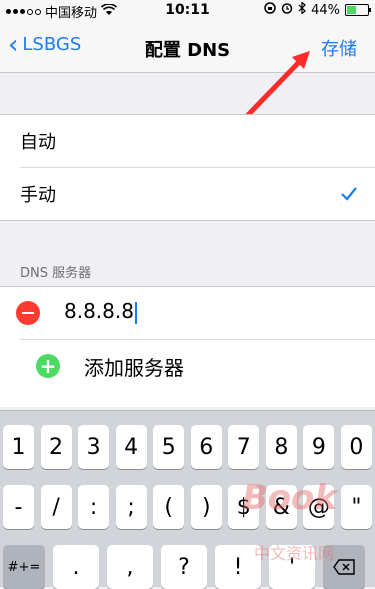 This screenshot has height=589, width=375. What do you see at coordinates (270, 10) in the screenshot?
I see `rotation-lock-icon` at bounding box center [270, 10].